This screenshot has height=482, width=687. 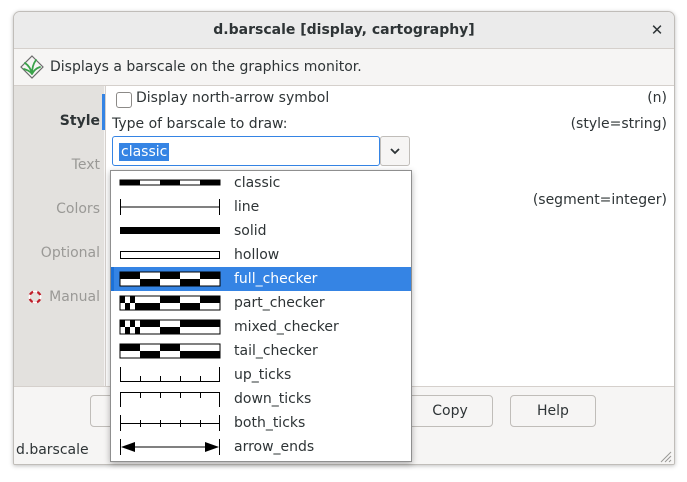 I want to click on hollow-barscale-icon, so click(x=170, y=255).